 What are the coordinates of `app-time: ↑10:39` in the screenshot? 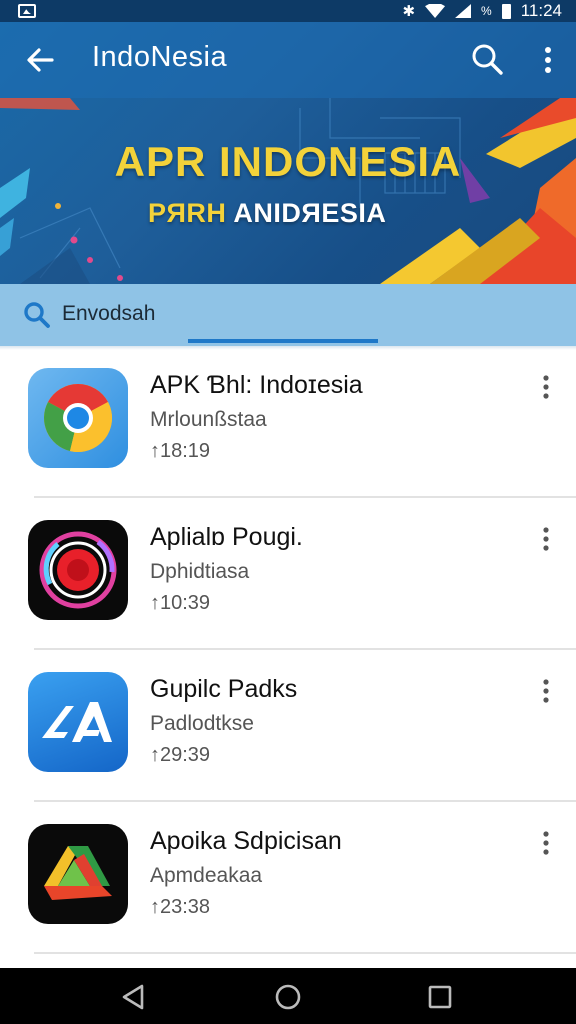 It's located at (180, 603).